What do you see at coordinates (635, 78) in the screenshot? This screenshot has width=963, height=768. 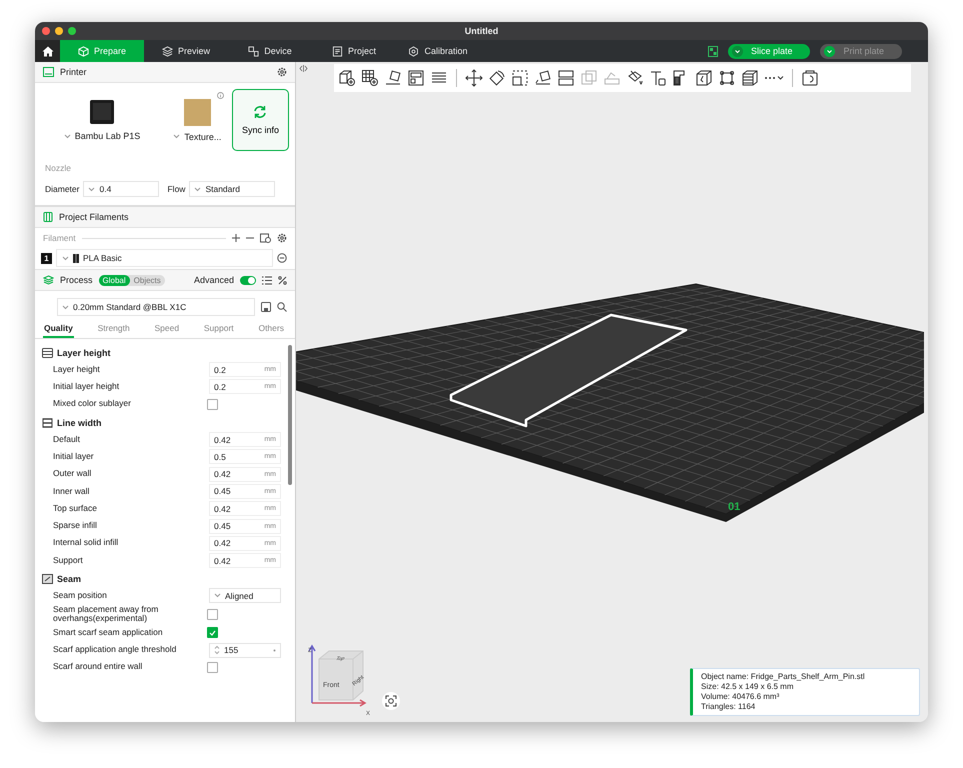 I see `paint-bucket-icon` at bounding box center [635, 78].